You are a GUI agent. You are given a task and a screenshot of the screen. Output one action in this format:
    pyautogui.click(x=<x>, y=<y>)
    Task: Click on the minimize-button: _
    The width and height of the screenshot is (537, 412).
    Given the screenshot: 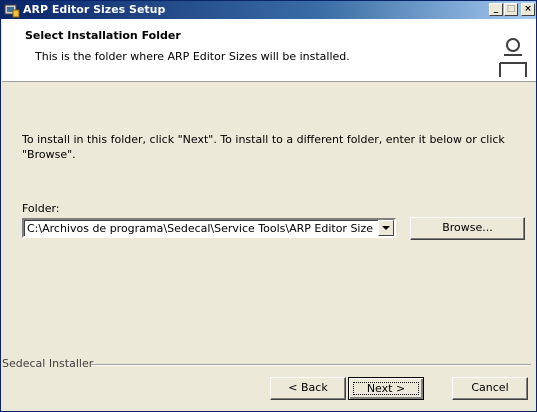 What is the action you would take?
    pyautogui.click(x=496, y=9)
    